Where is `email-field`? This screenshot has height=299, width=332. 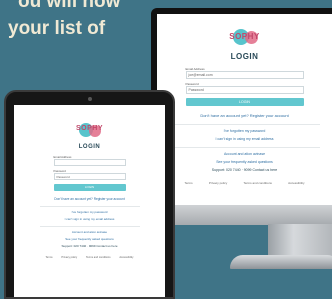
email-field is located at coordinates (89, 162).